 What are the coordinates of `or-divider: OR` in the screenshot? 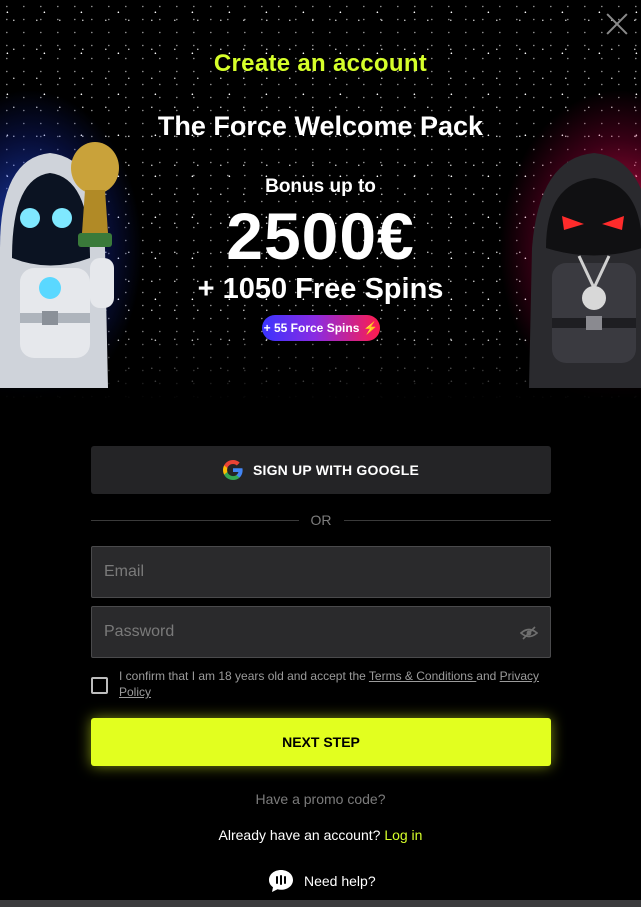 It's located at (321, 520).